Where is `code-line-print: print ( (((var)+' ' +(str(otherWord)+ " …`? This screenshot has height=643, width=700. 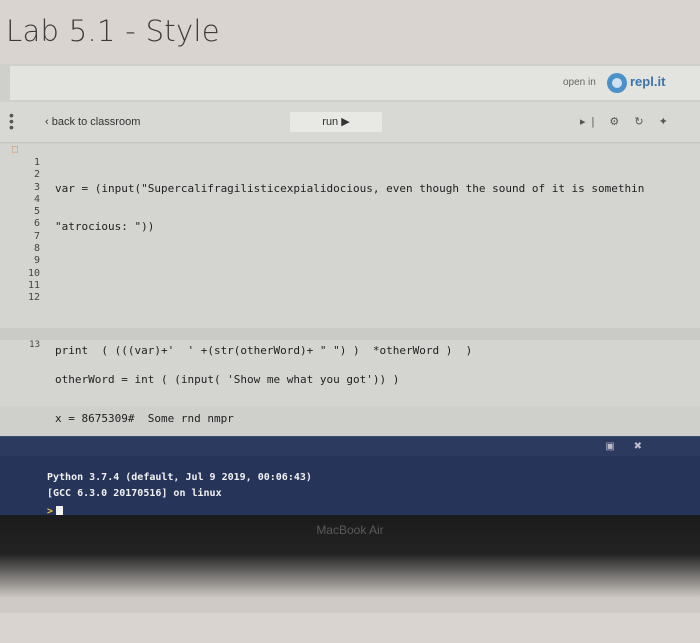 code-line-print: print ( (((var)+' ' +(str(otherWord)+ " … is located at coordinates (263, 350).